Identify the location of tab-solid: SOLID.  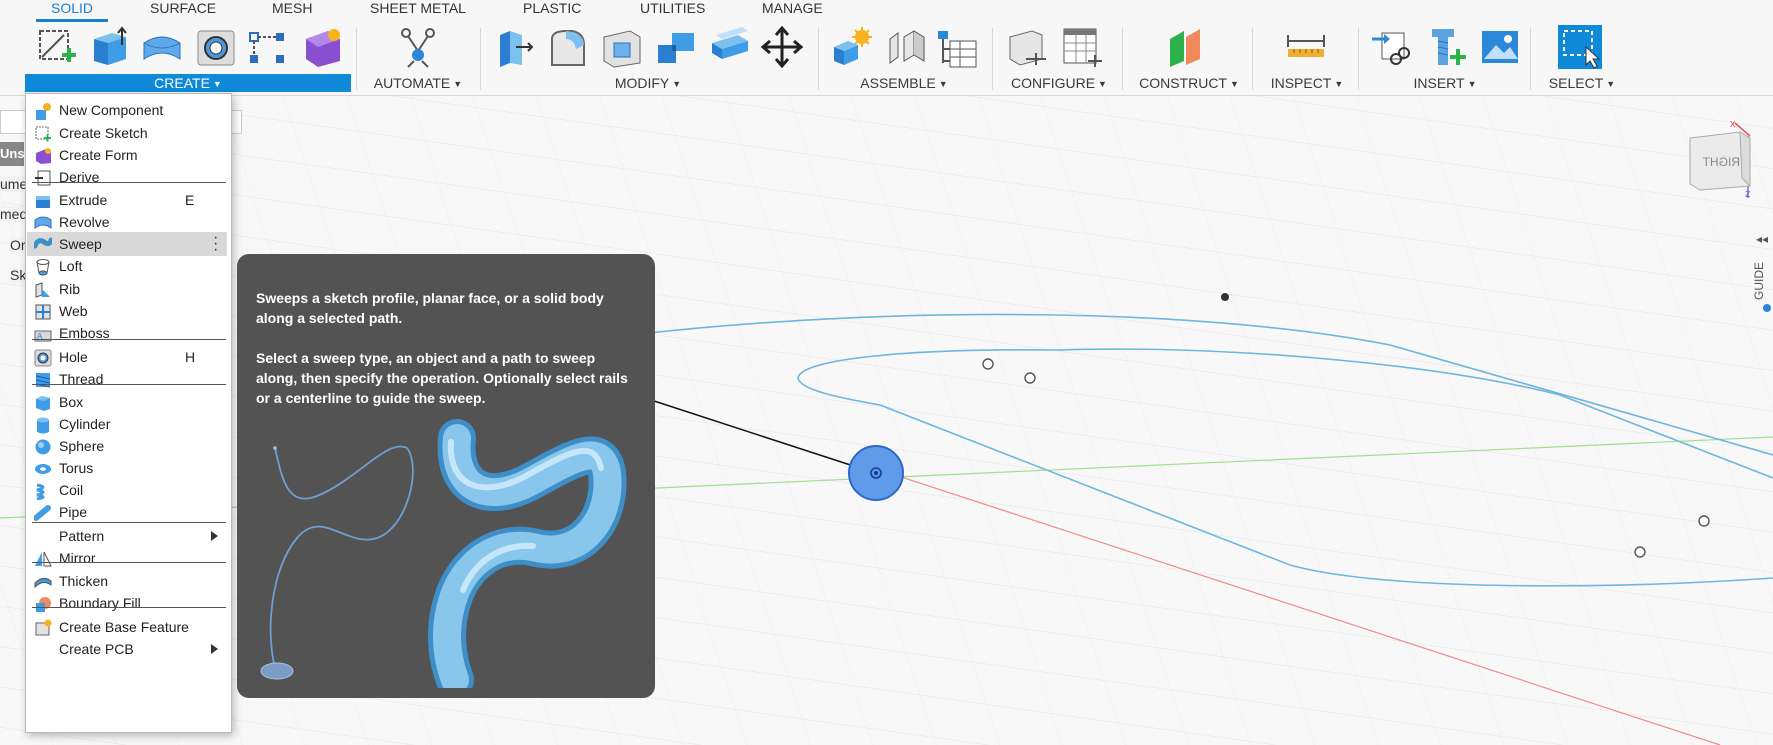
(72, 11).